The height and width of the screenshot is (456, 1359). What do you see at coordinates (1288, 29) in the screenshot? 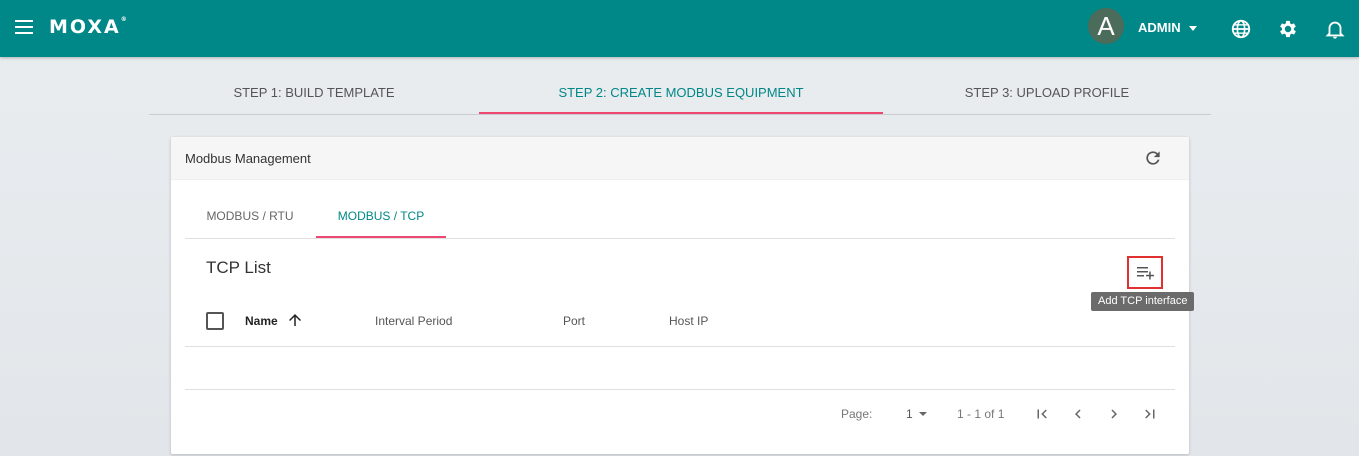
I see `gear-icon` at bounding box center [1288, 29].